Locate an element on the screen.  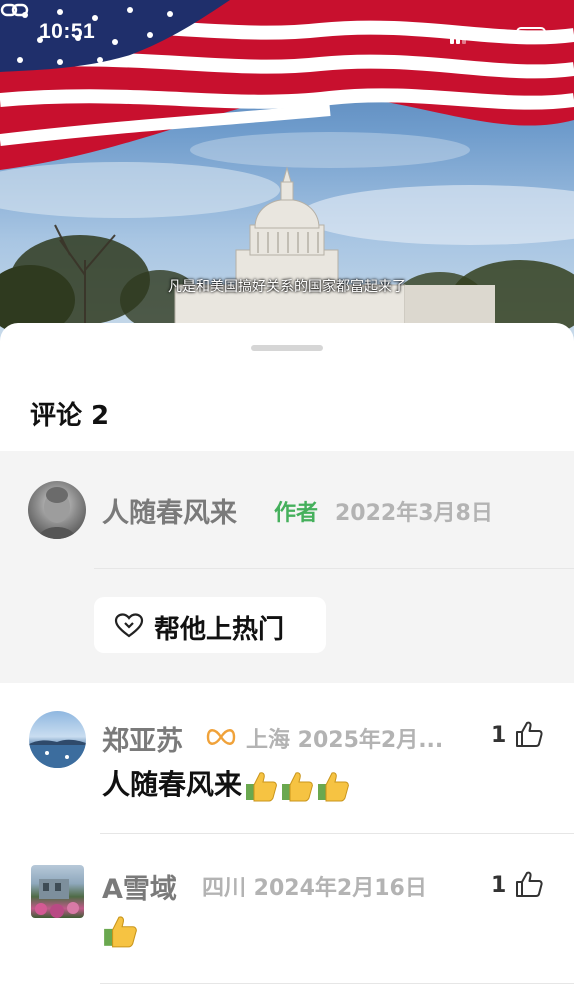
author-name: 人随春风来 is located at coordinates (169, 510).